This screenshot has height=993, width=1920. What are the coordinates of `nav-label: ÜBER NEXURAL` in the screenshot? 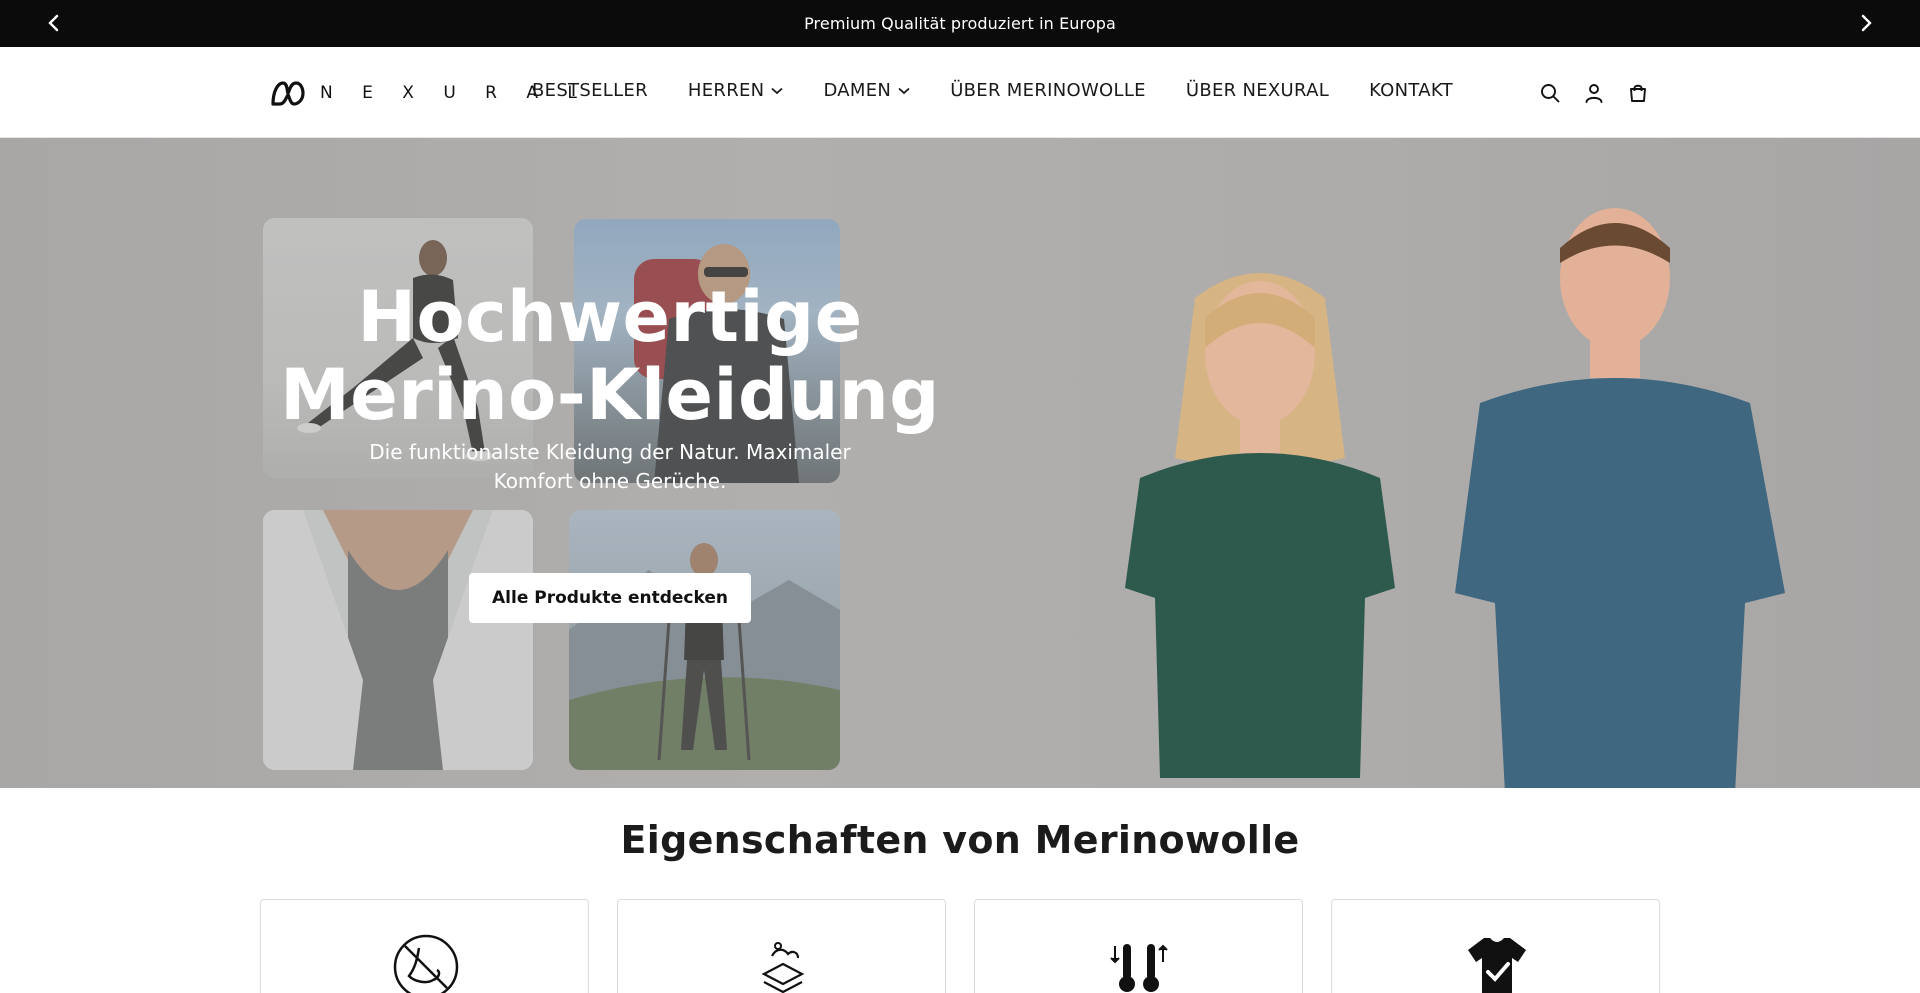 It's located at (1257, 90).